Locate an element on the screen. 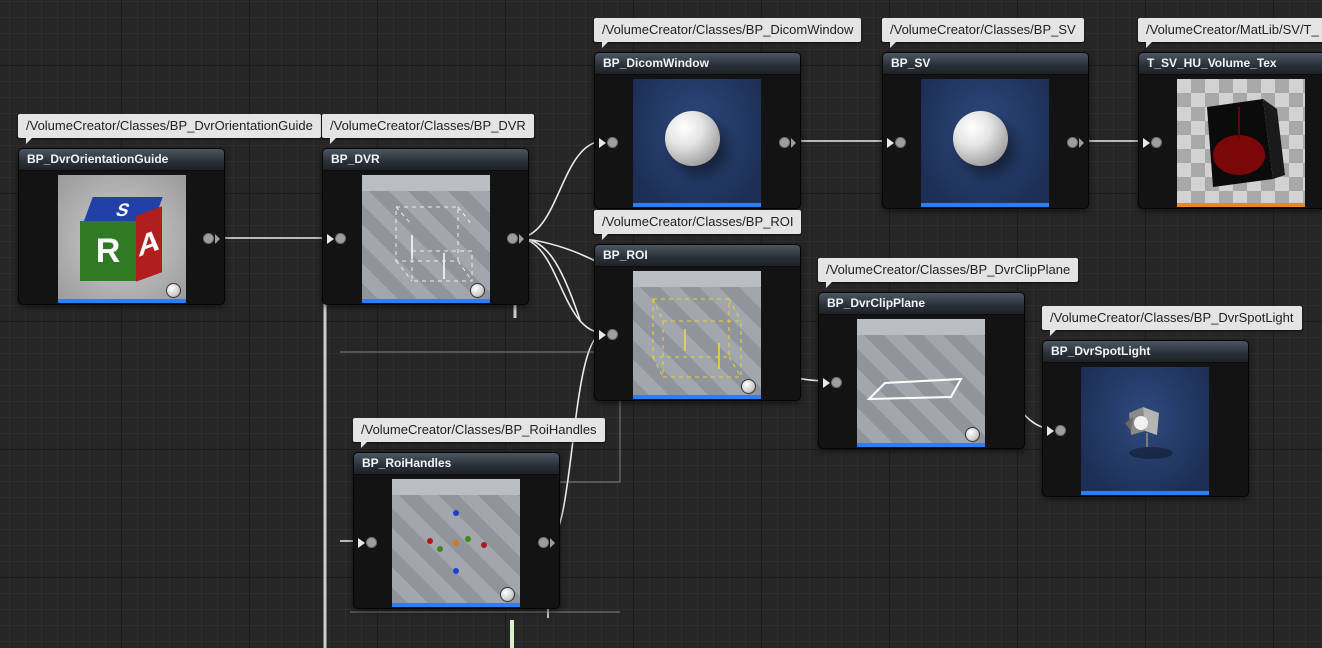  handles-icon is located at coordinates (457, 542).